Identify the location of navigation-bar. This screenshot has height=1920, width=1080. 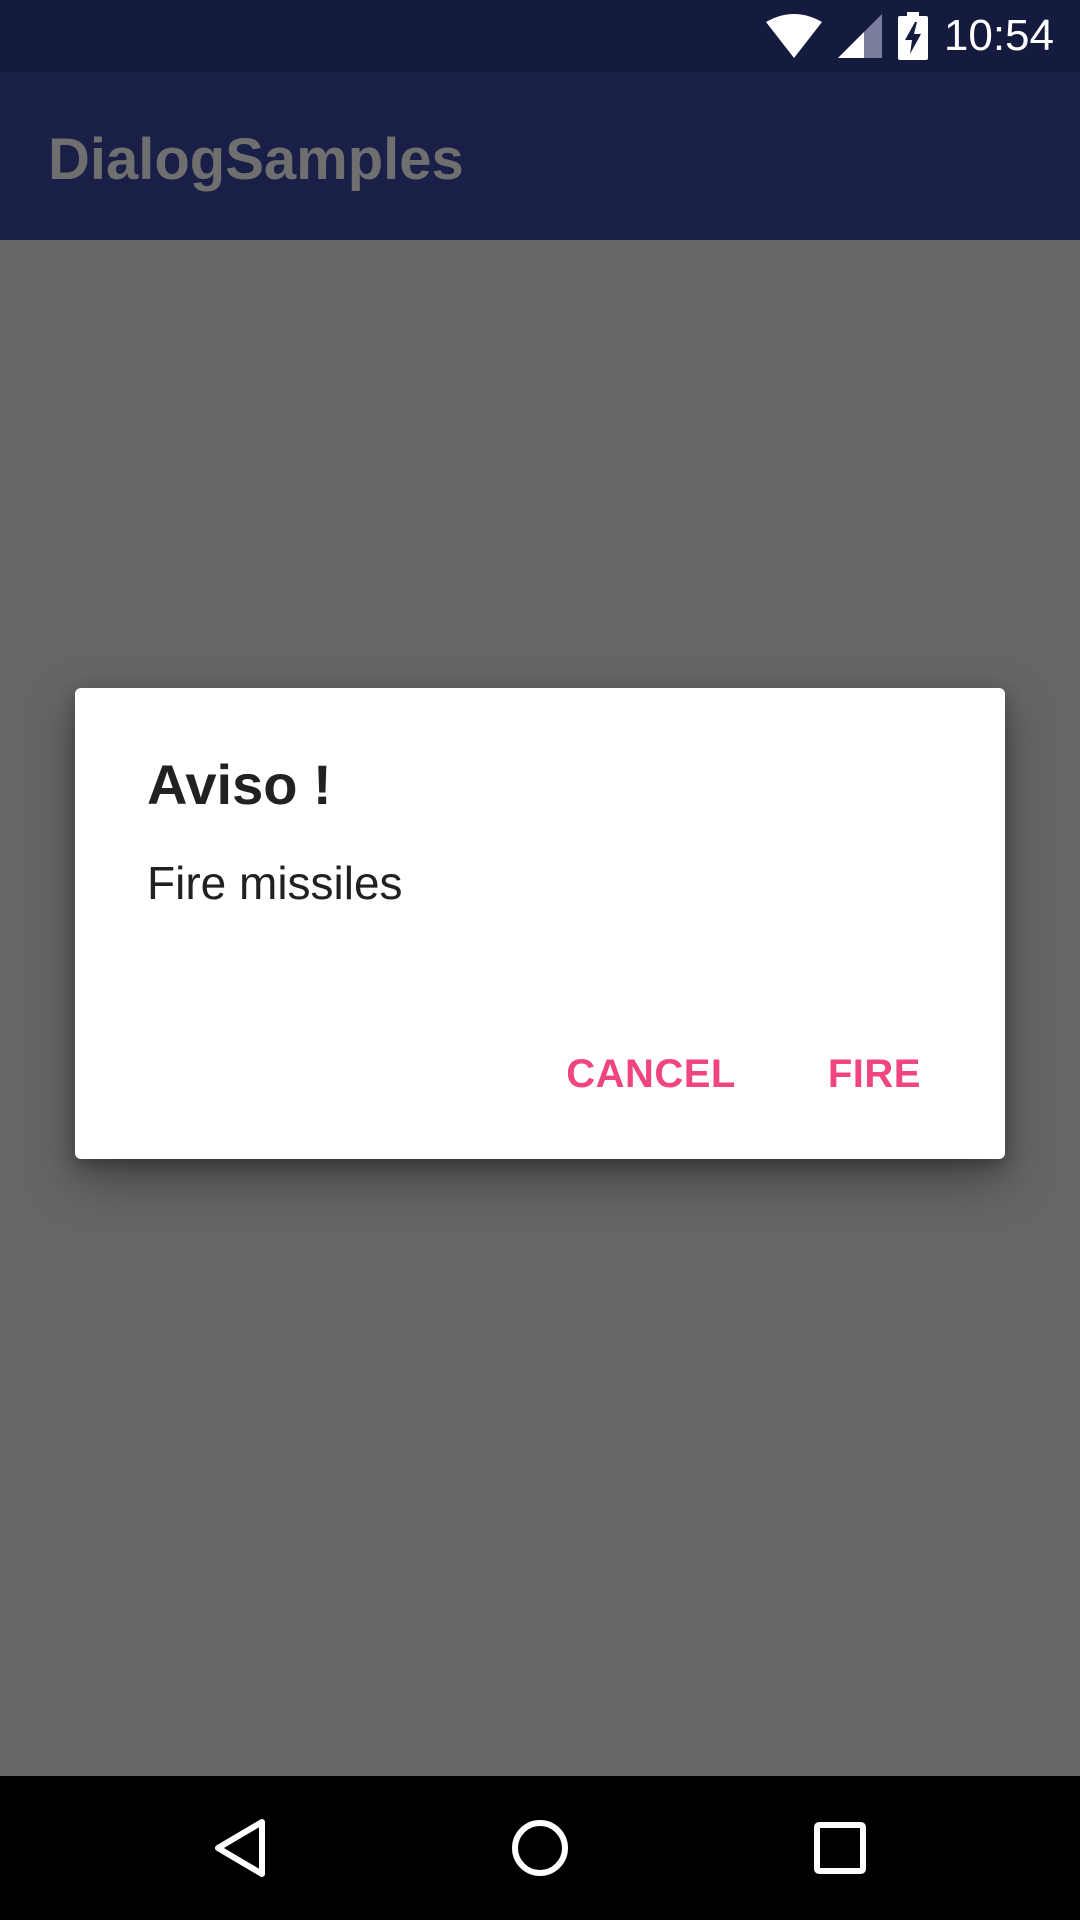
(540, 1848).